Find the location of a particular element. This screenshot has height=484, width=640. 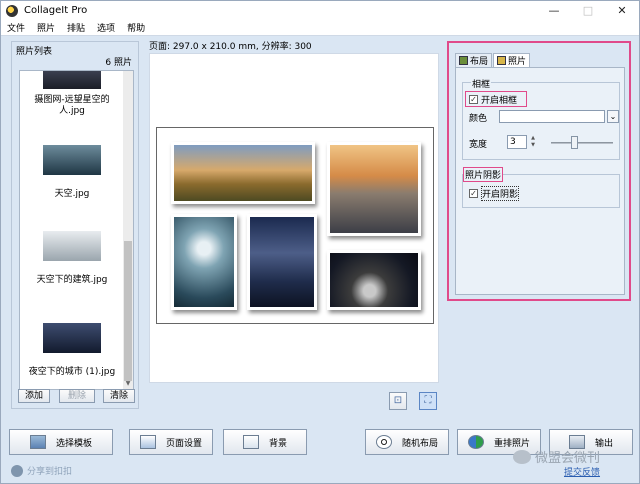

settings-tabs: 布局 照片 is located at coordinates (493, 60).